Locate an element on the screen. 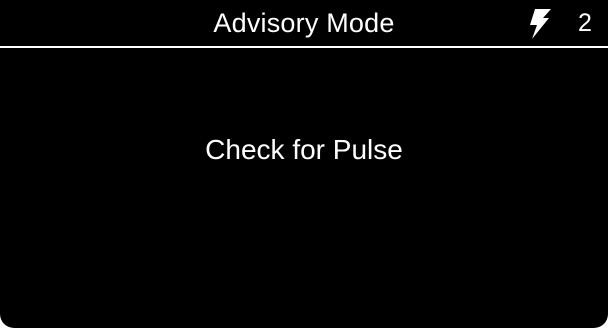 This screenshot has width=608, height=328. mode-title: Advisory Mode is located at coordinates (304, 23).